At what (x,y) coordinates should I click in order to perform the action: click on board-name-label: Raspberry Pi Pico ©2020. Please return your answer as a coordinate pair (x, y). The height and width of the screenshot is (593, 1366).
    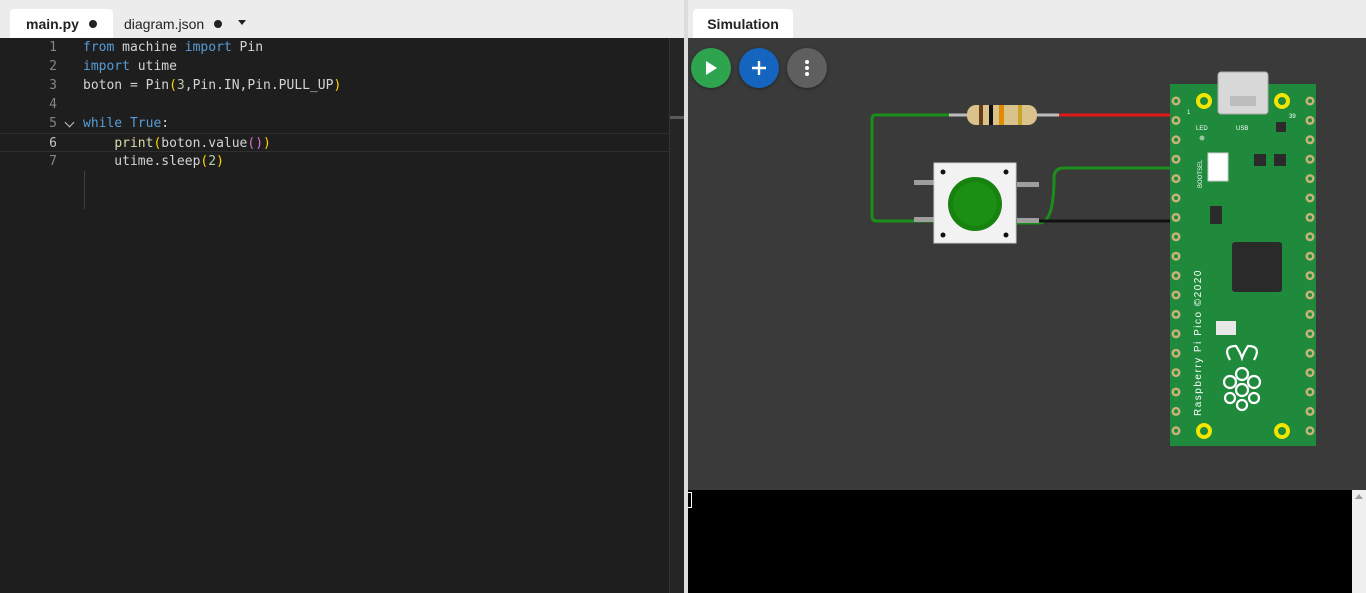
    Looking at the image, I should click on (1198, 342).